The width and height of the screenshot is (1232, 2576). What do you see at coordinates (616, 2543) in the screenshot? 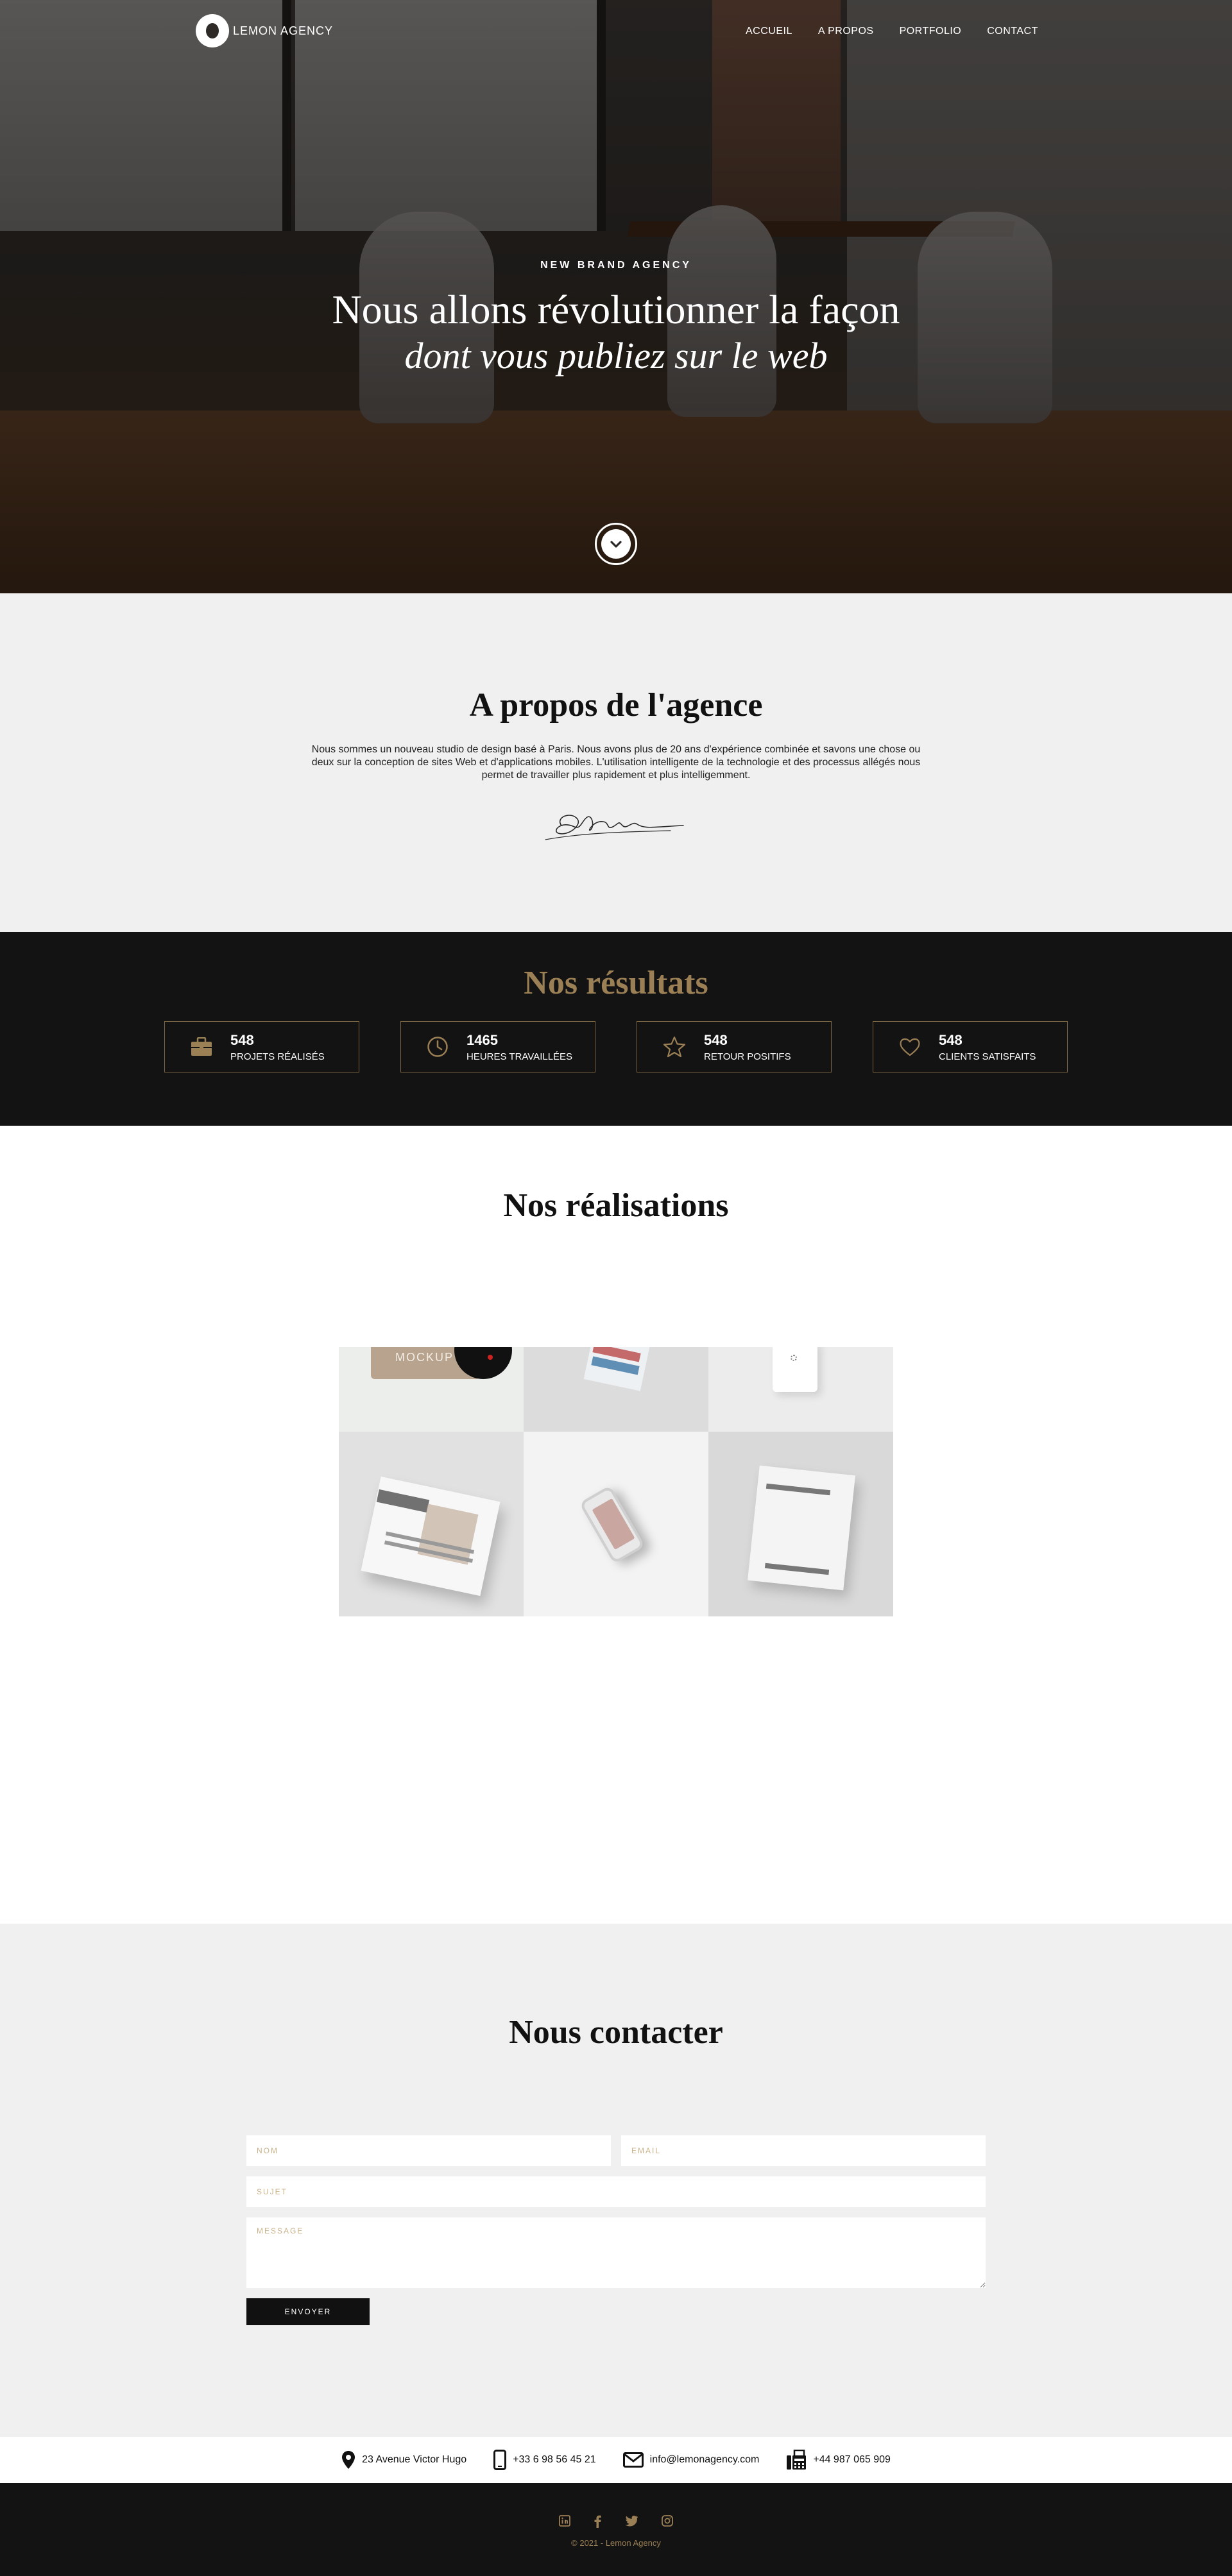
I see `copyright-text: © 2021 - Lemon Agency` at bounding box center [616, 2543].